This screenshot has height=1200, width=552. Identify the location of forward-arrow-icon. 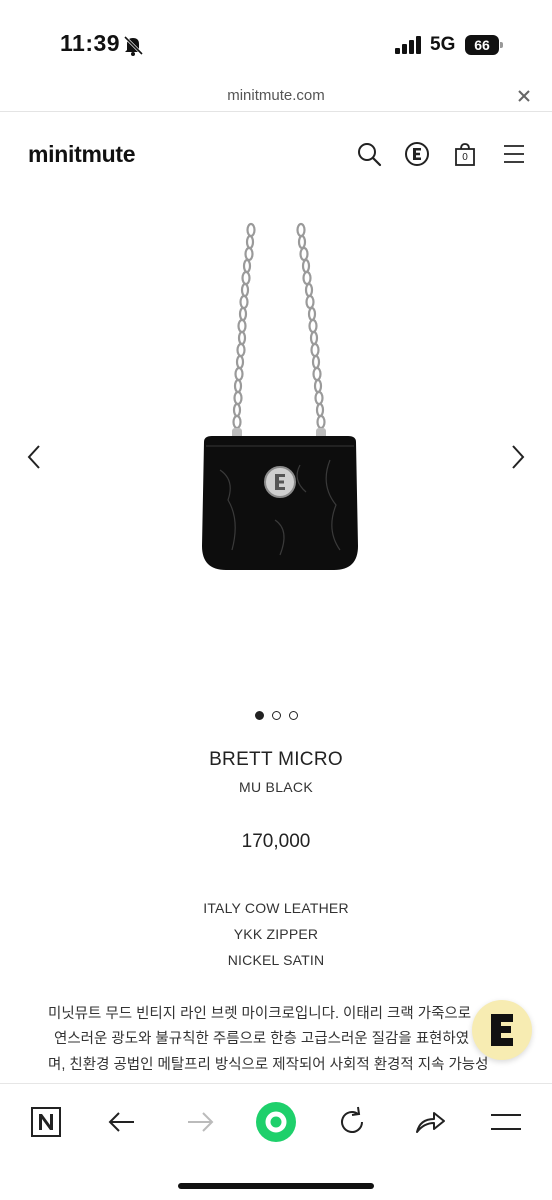
(200, 1122).